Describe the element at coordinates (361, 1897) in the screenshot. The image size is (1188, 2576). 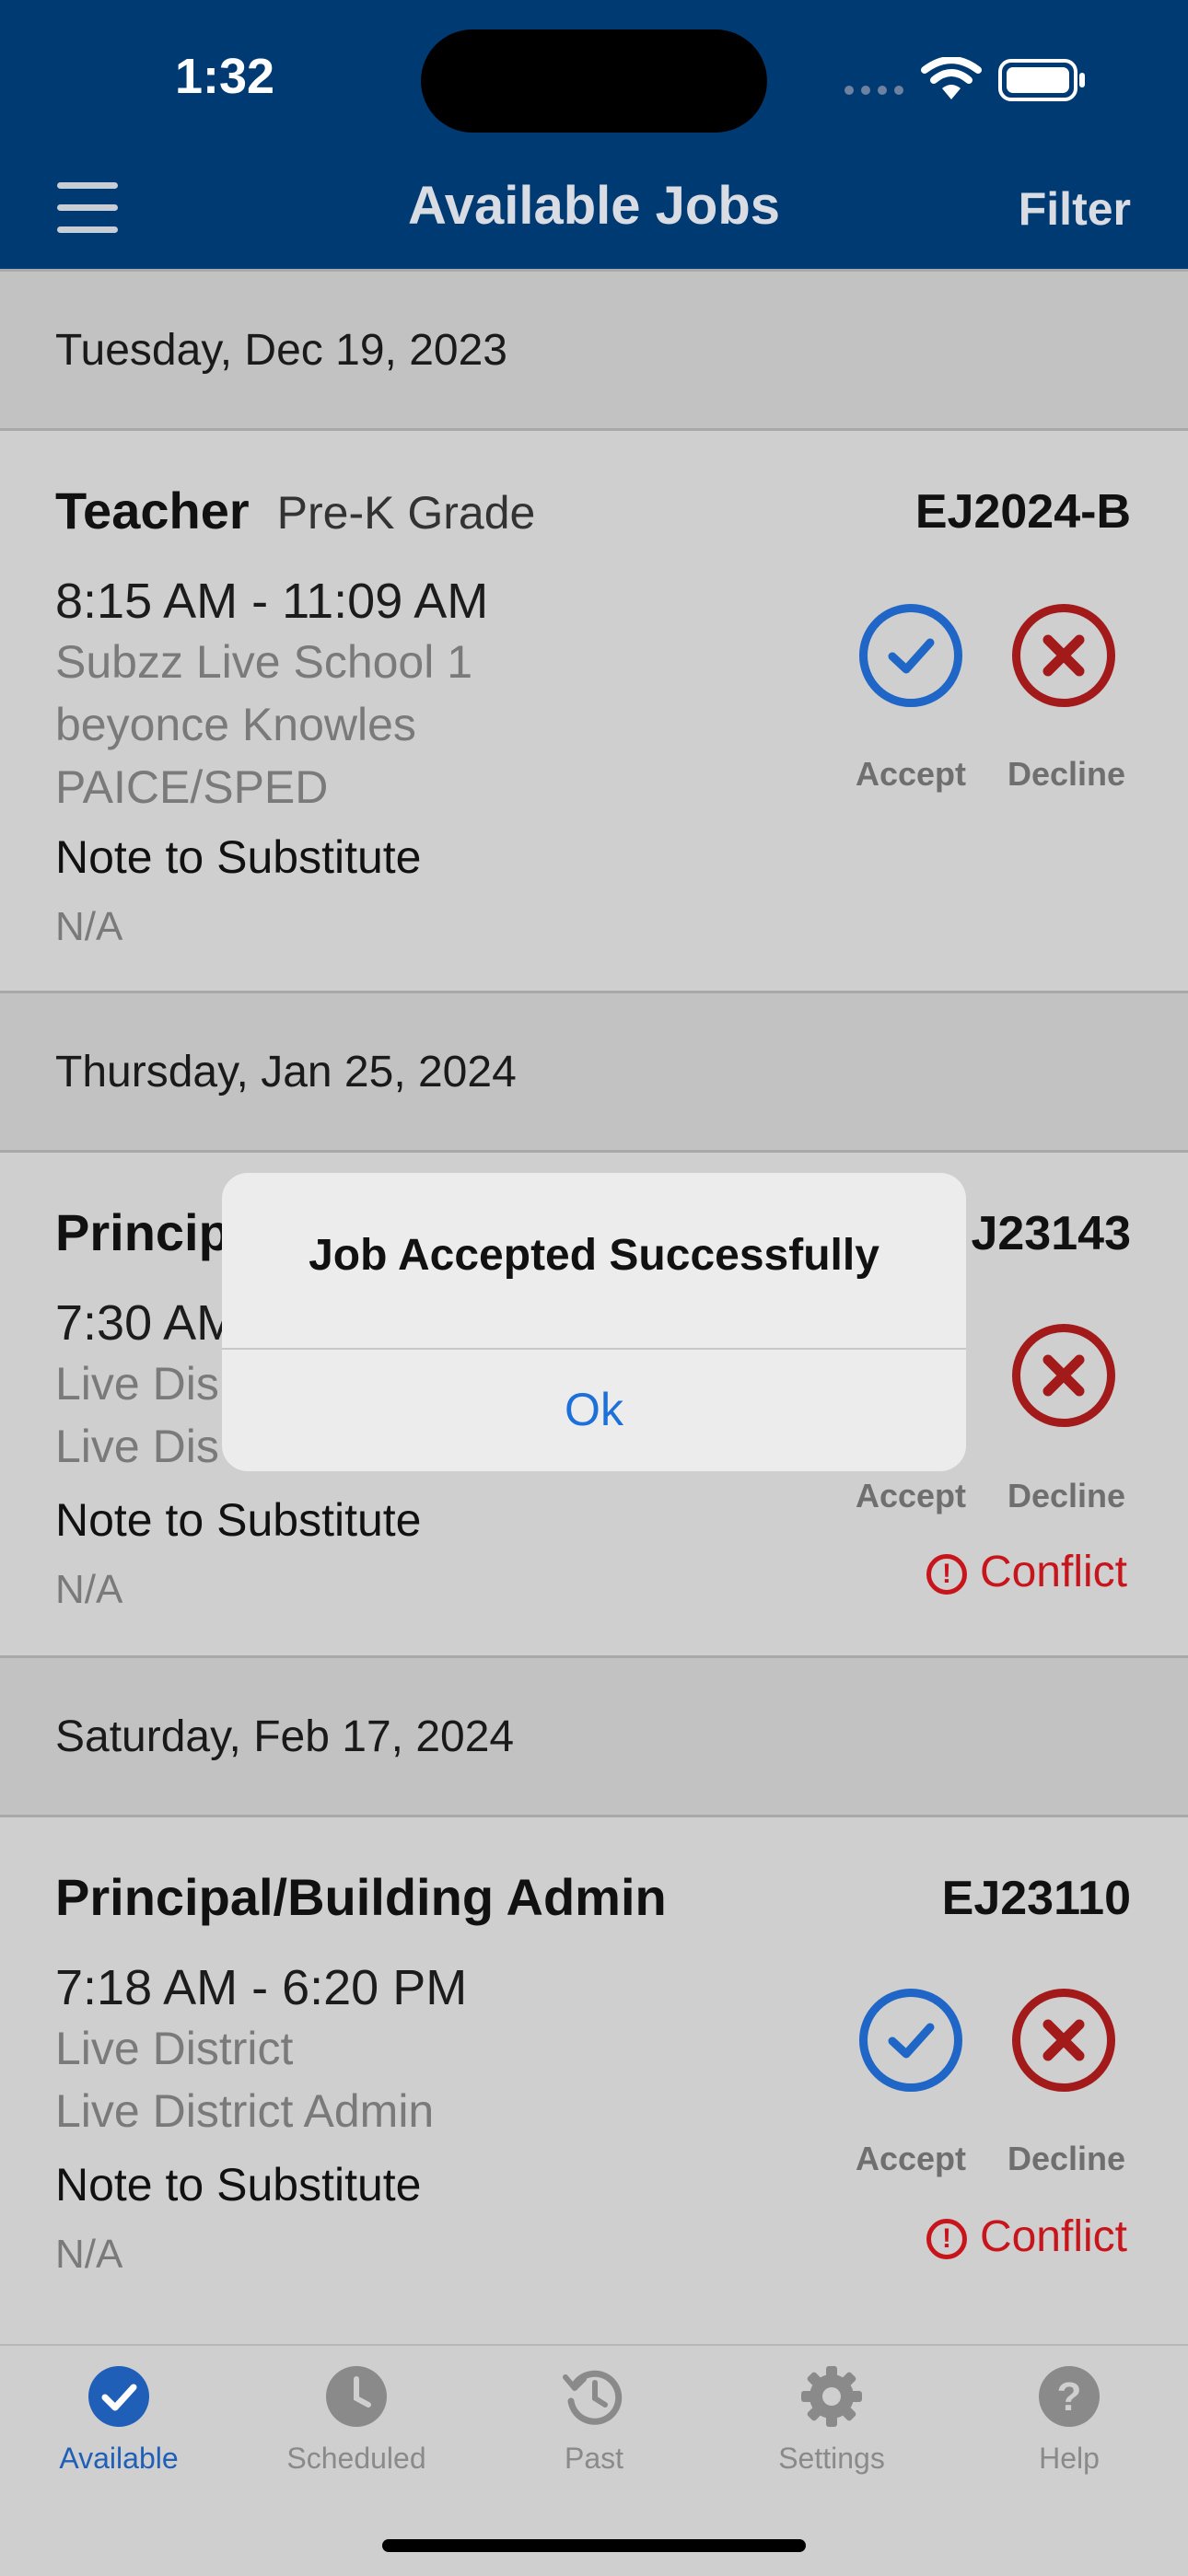
I see `job-title: Principal/Building Admin` at that location.